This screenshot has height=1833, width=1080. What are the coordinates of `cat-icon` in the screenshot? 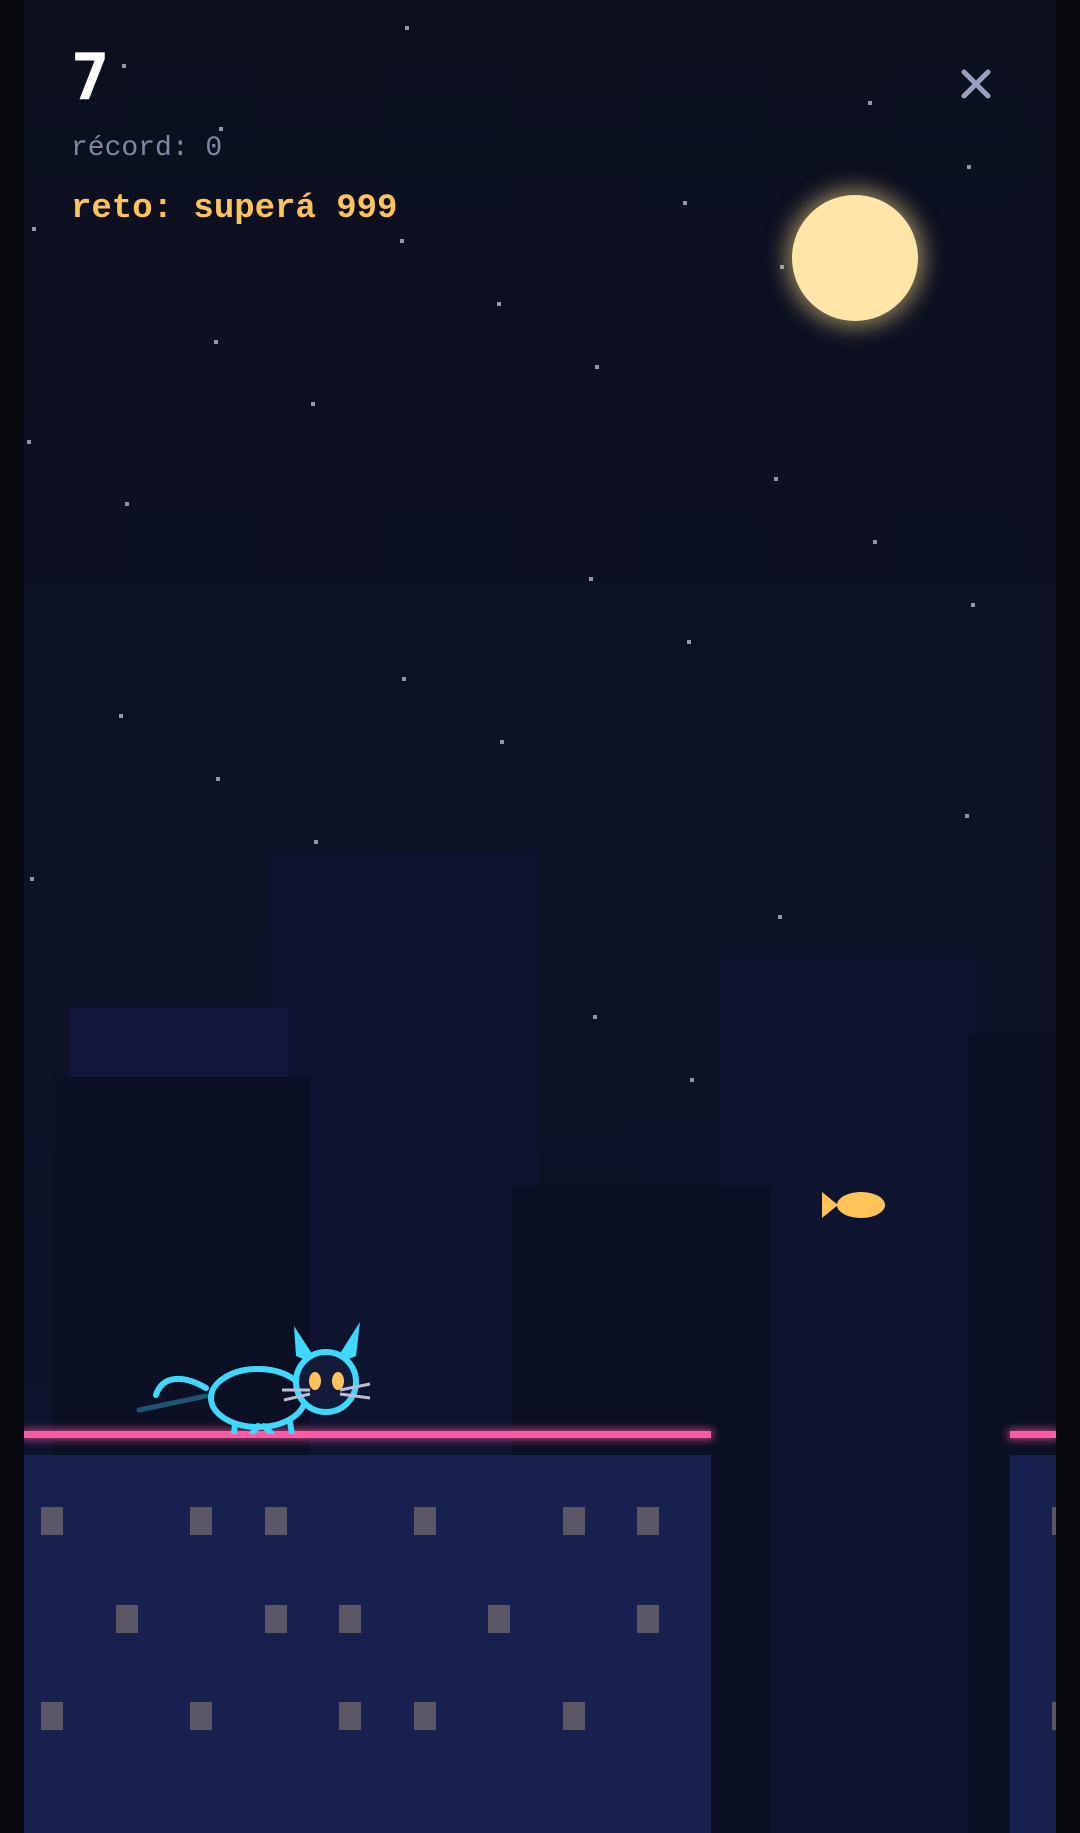 It's located at (254, 1376).